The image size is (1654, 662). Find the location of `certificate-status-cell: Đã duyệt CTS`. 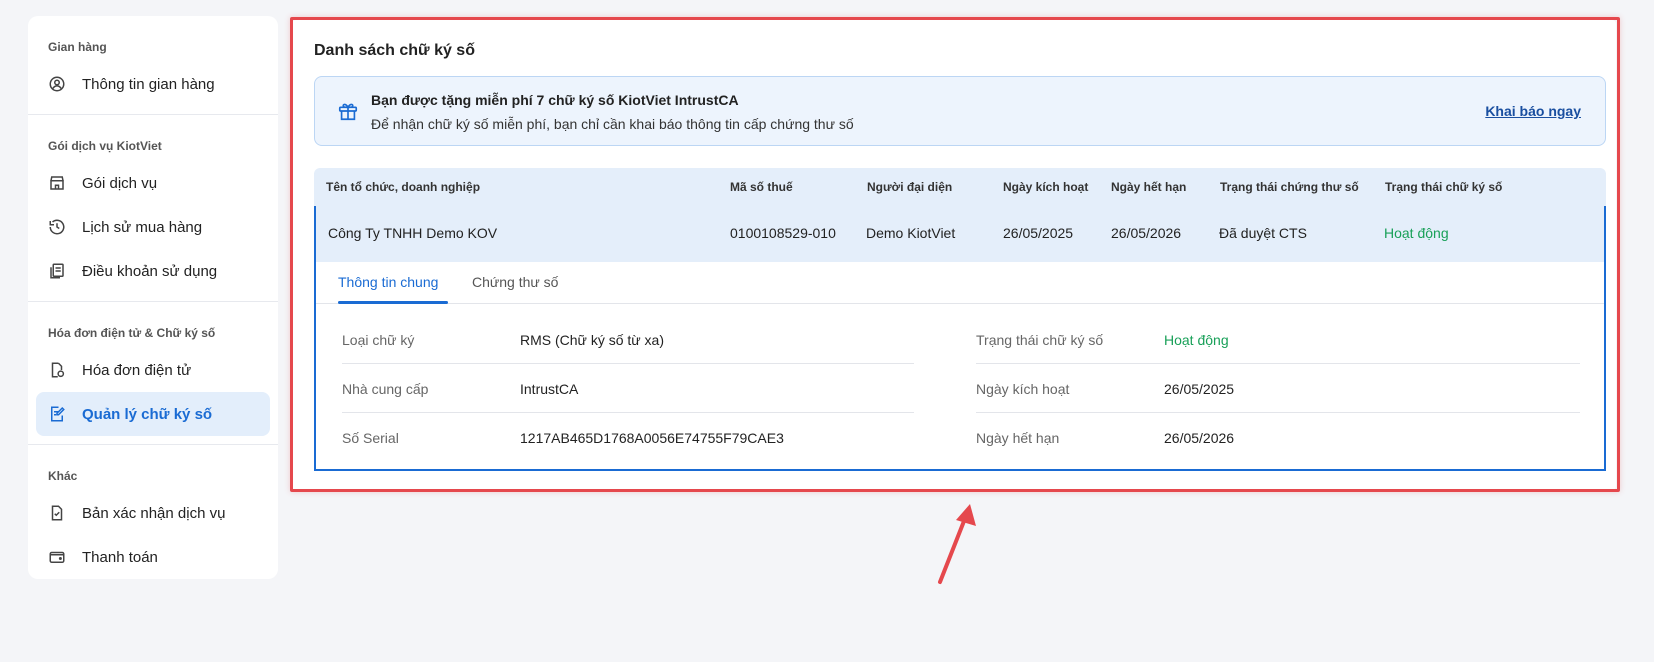

certificate-status-cell: Đã duyệt CTS is located at coordinates (1263, 233).